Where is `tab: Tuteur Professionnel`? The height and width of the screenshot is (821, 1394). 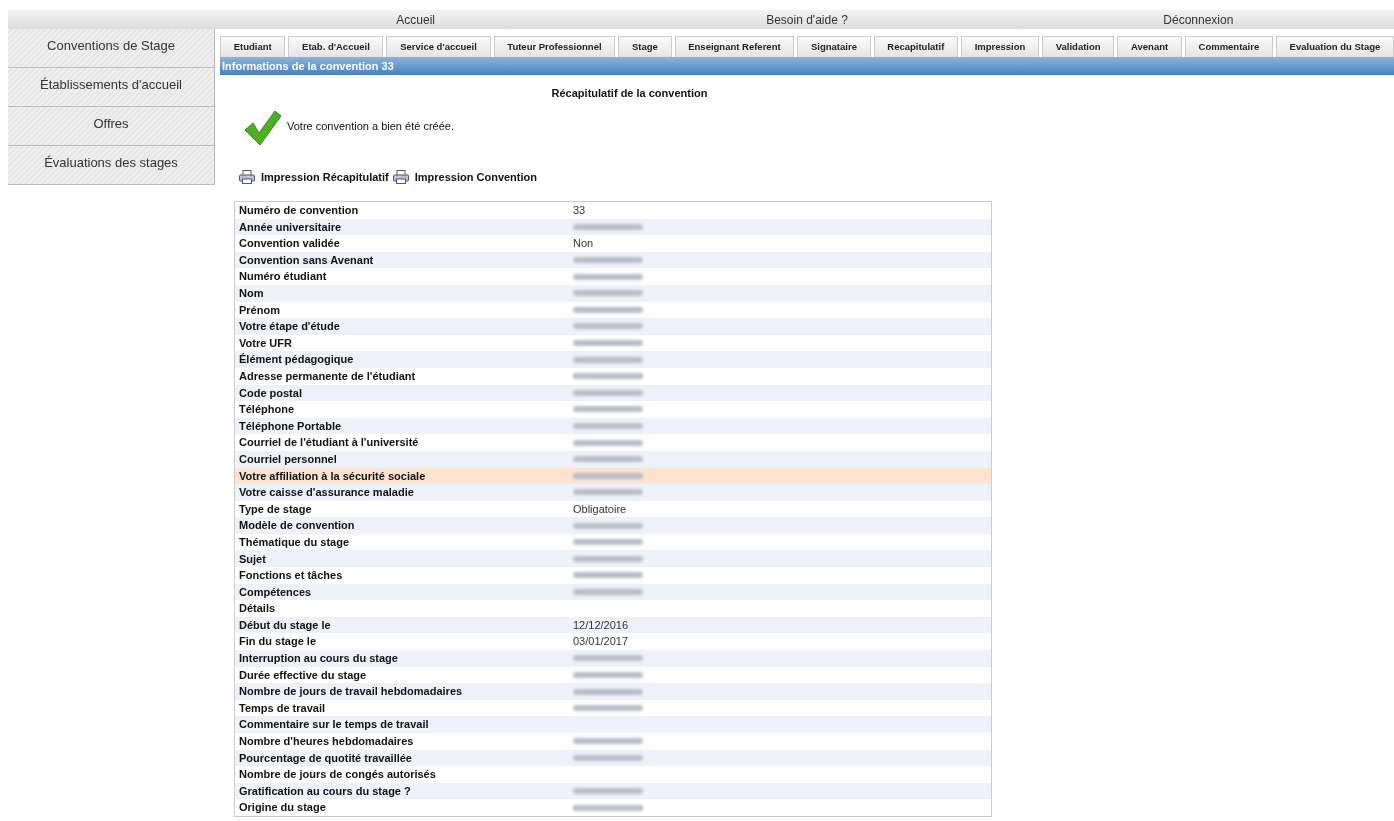 tab: Tuteur Professionnel is located at coordinates (554, 46).